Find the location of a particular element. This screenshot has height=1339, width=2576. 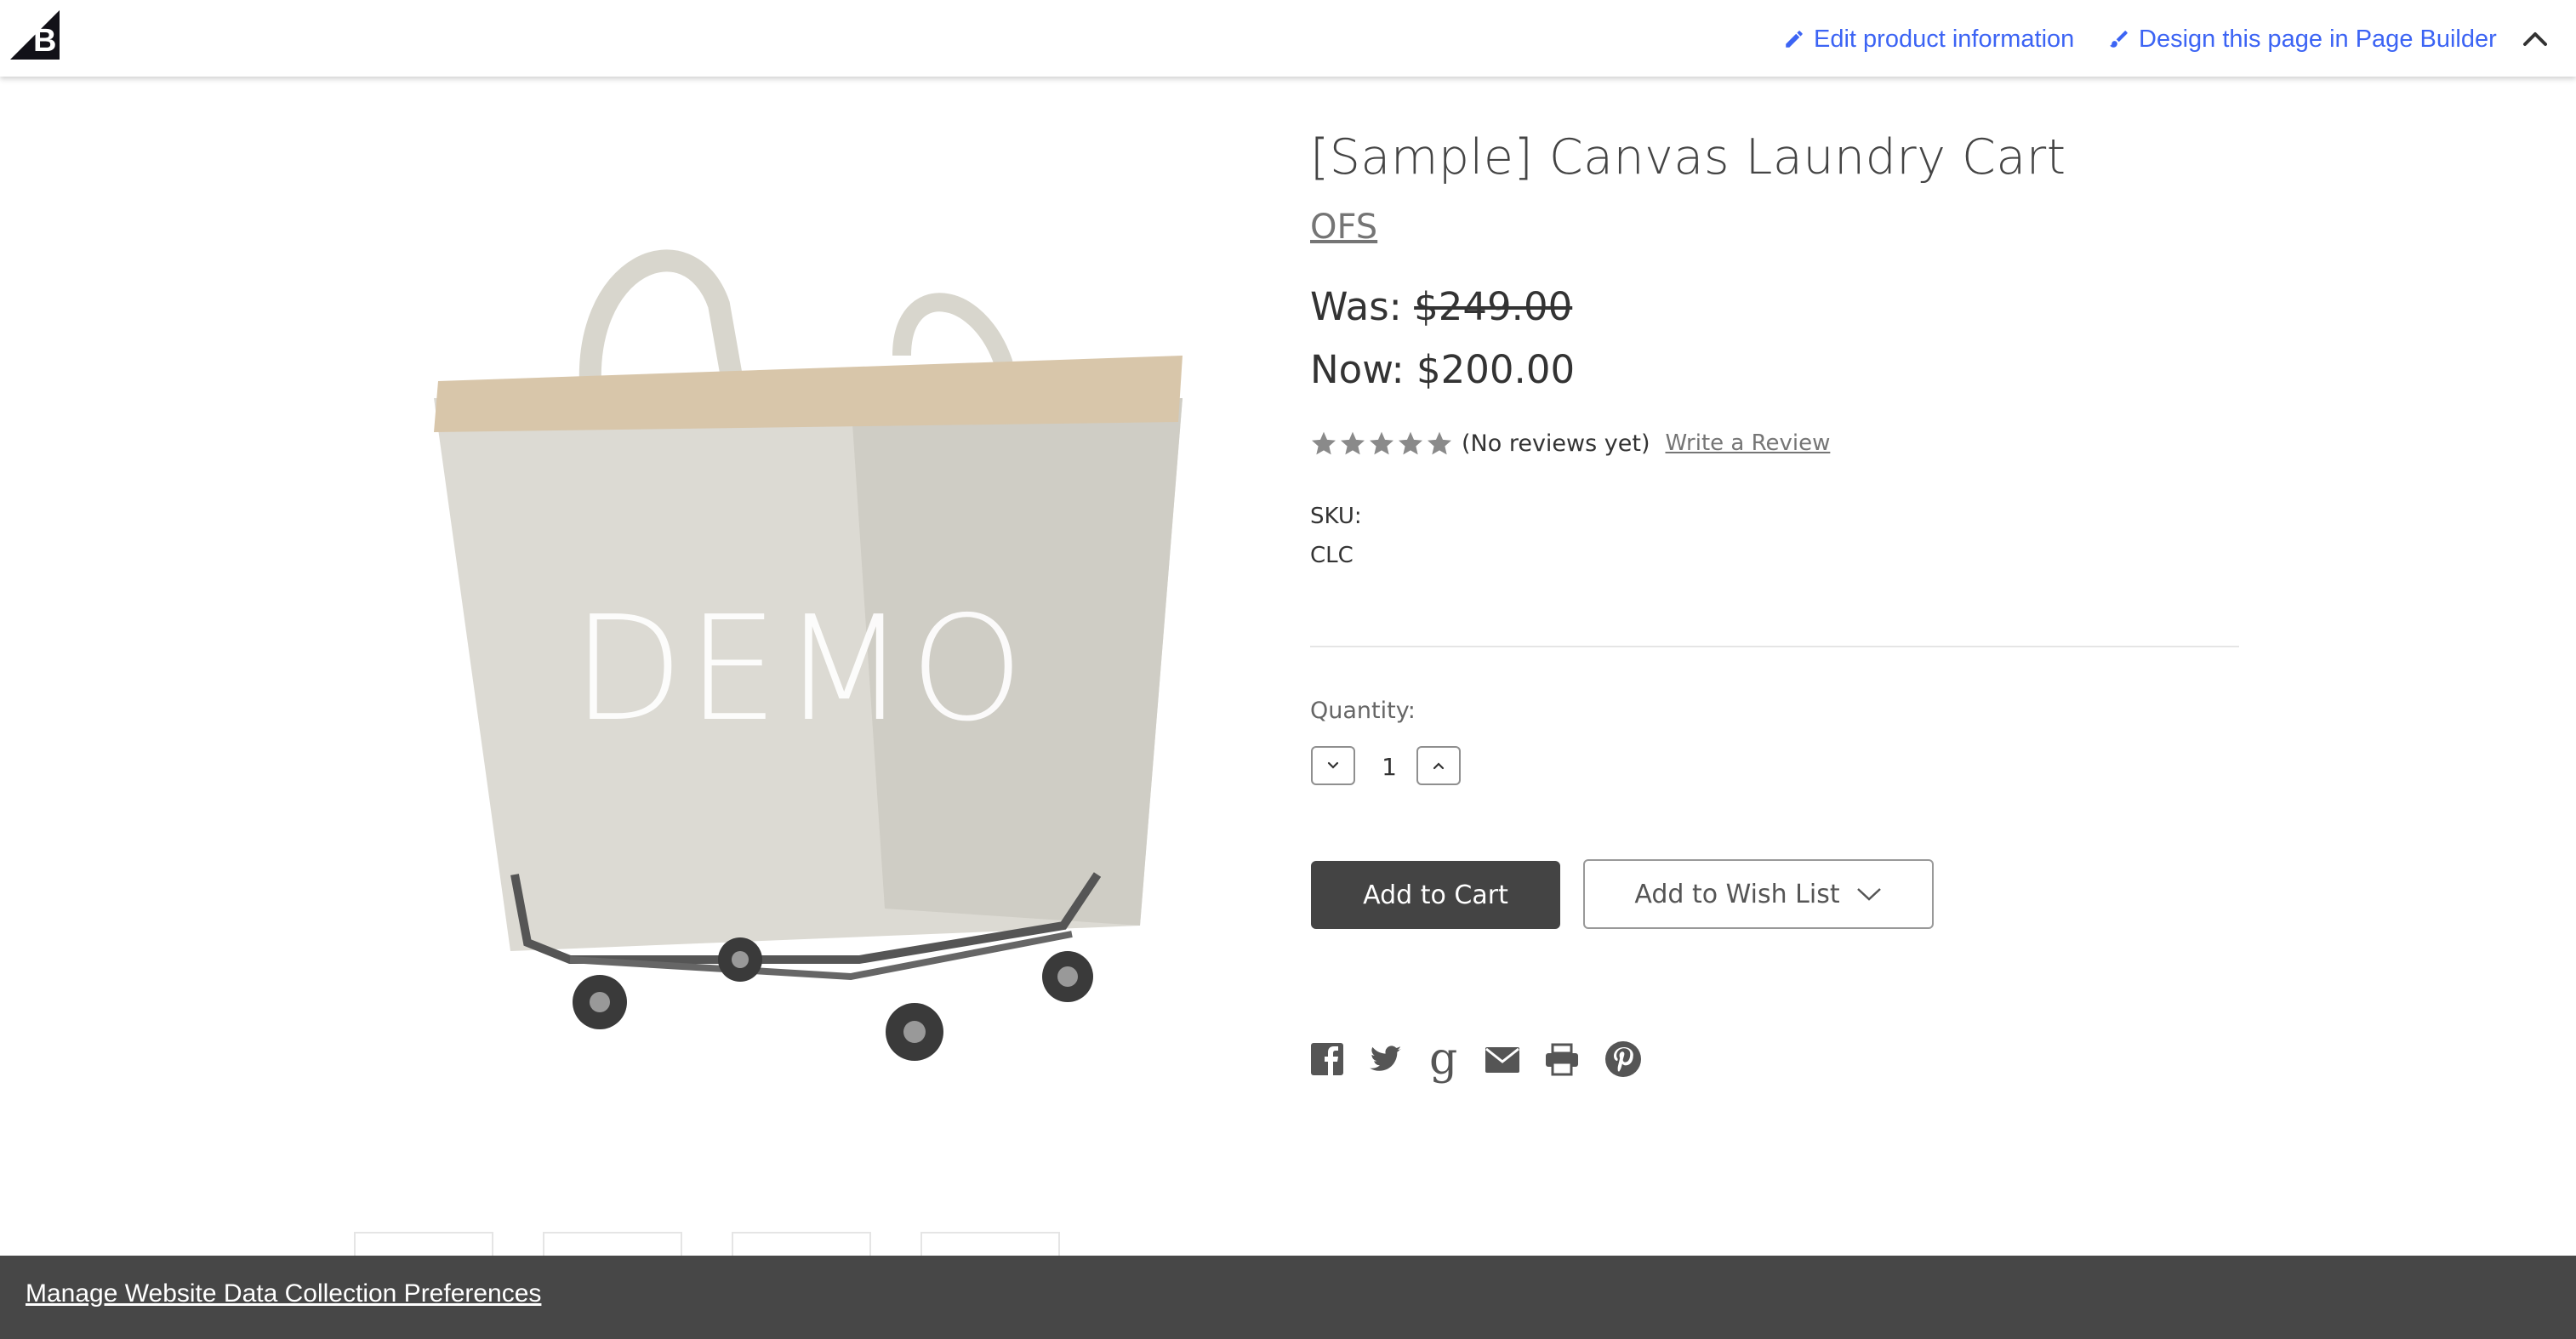

google-icon: g is located at coordinates (1444, 1060).